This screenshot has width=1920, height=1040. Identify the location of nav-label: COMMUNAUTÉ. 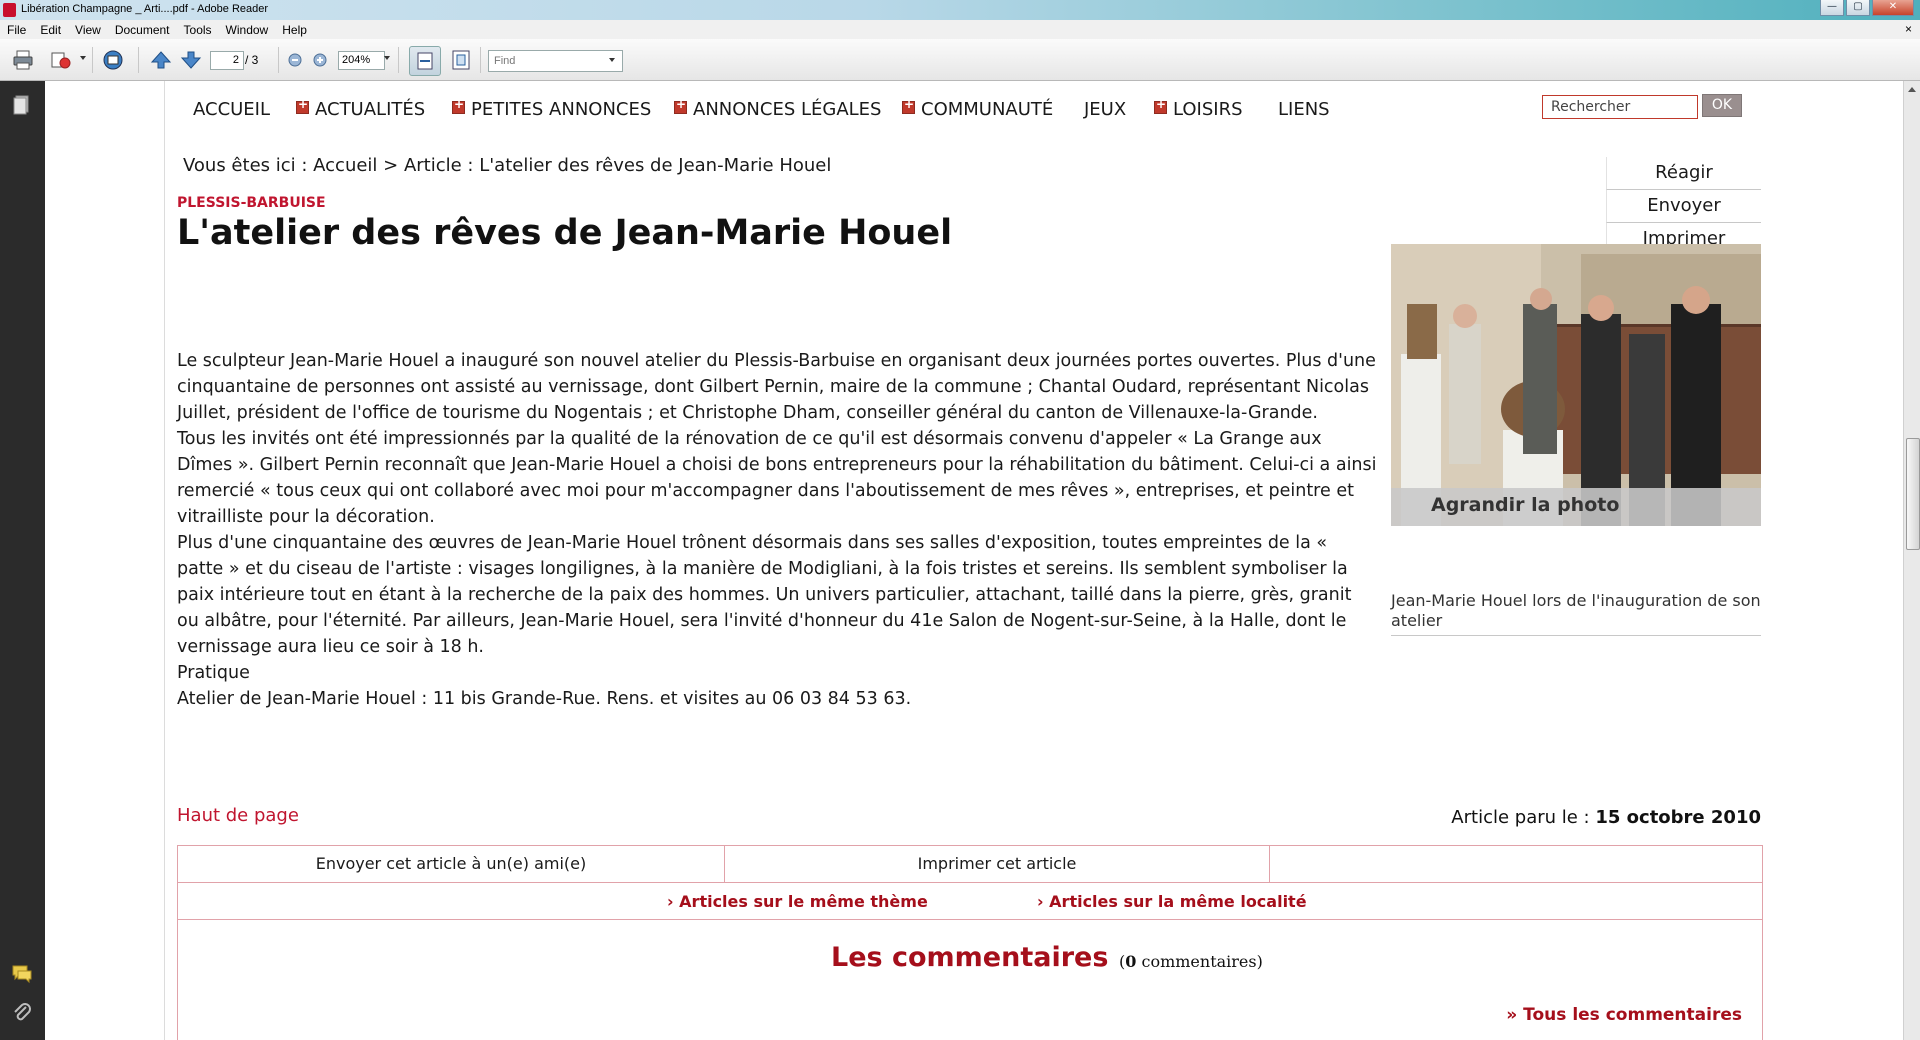
(987, 109).